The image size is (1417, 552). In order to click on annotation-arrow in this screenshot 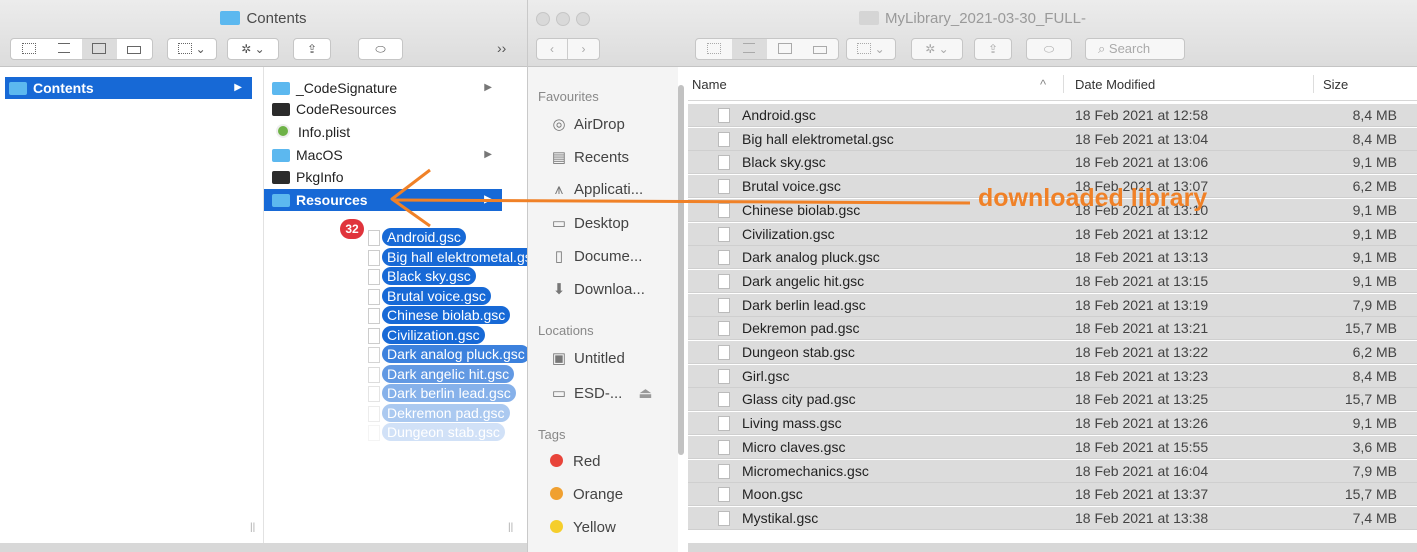, I will do `click(680, 198)`.